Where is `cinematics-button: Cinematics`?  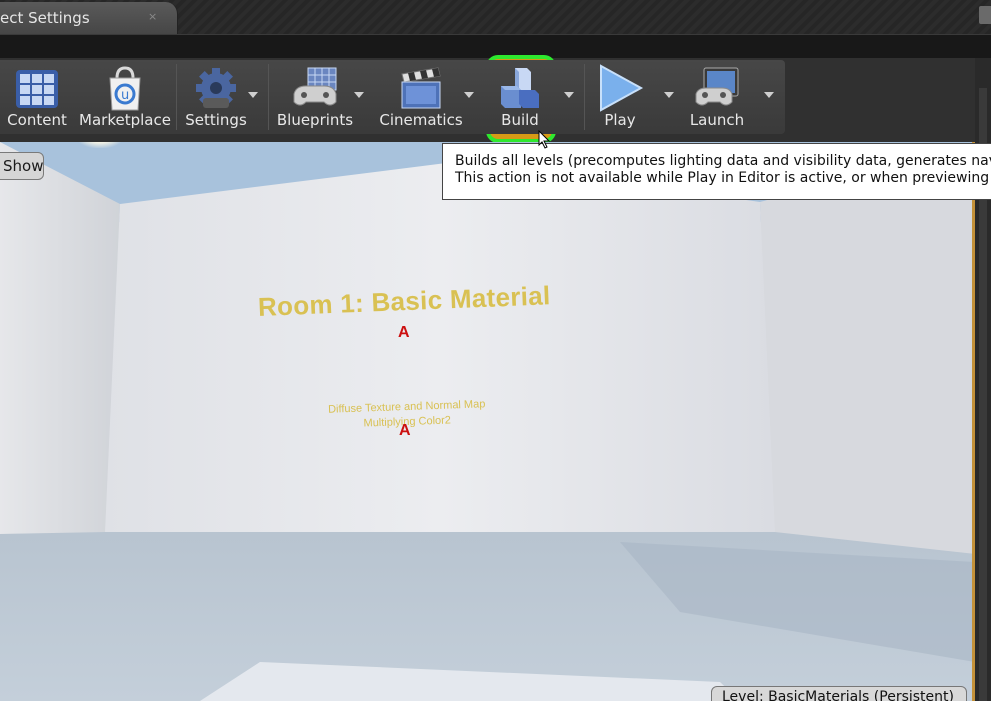
cinematics-button: Cinematics is located at coordinates (421, 97).